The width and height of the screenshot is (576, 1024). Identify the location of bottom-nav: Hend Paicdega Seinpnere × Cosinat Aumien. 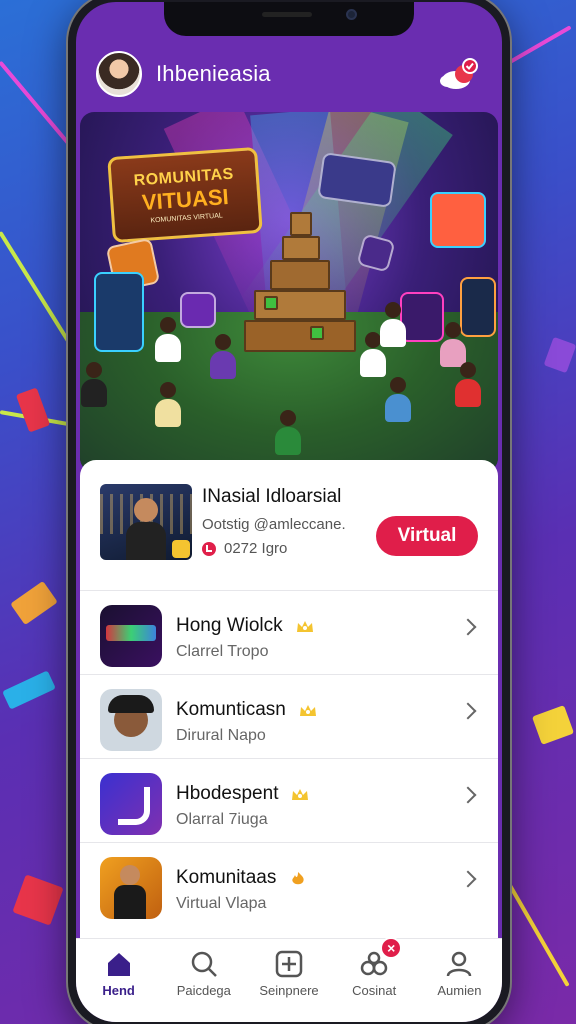
(289, 970).